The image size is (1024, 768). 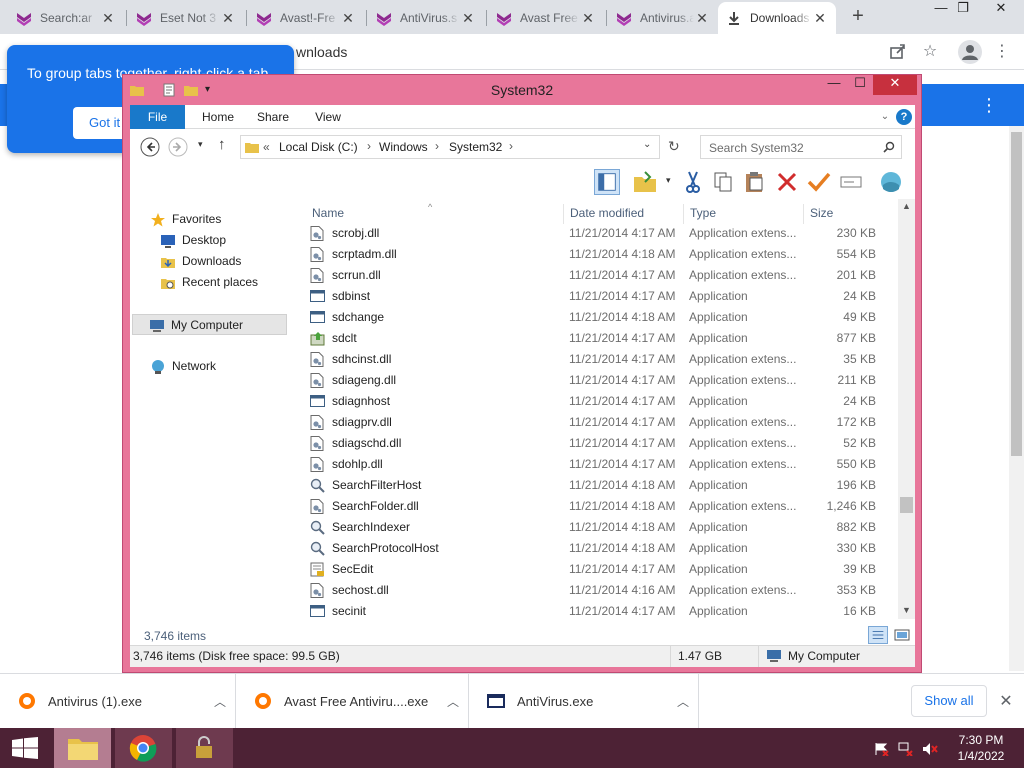 What do you see at coordinates (858, 16) in the screenshot?
I see `new-tab-button: +` at bounding box center [858, 16].